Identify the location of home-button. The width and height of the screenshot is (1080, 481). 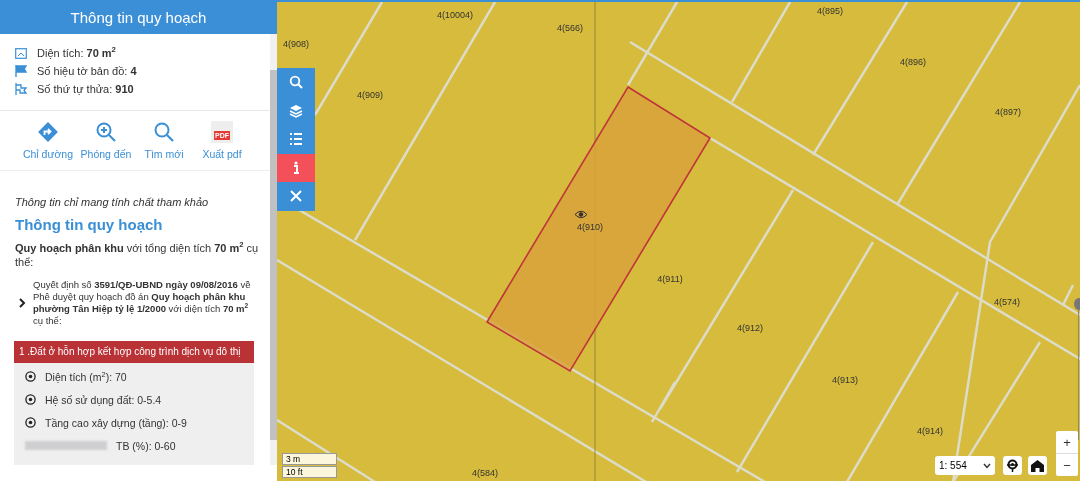
(1037, 465).